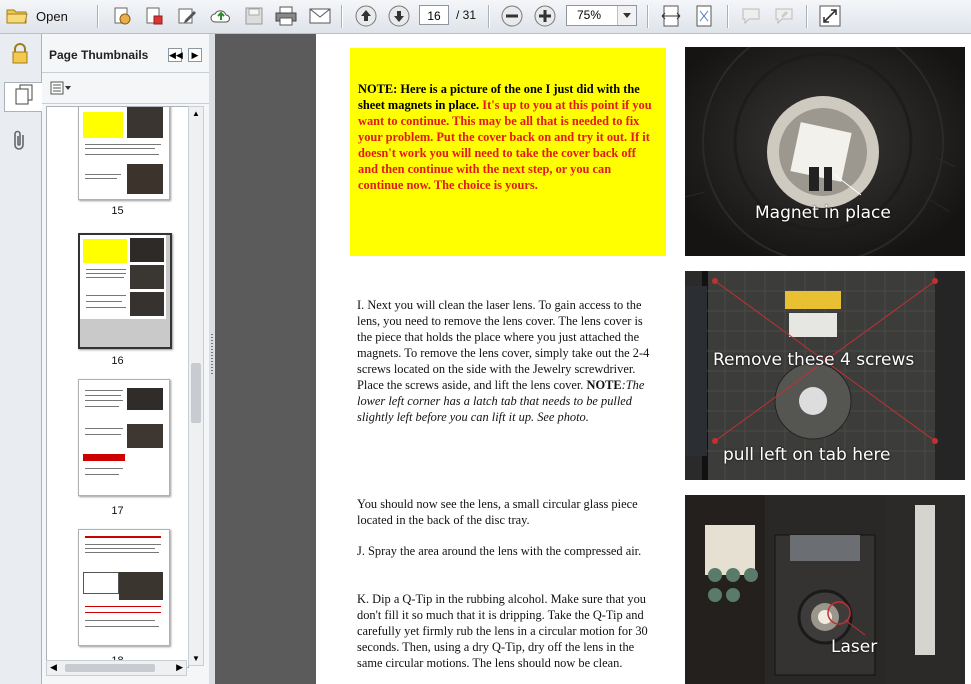  I want to click on upload-button, so click(221, 16).